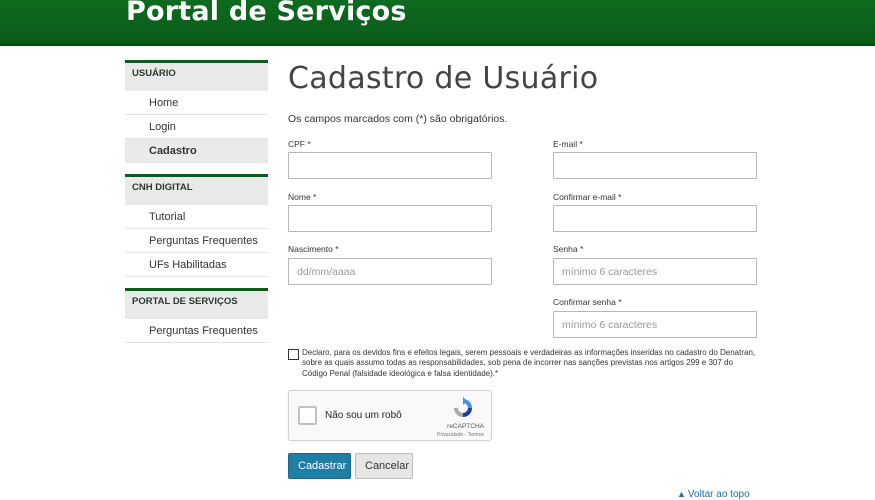 The width and height of the screenshot is (875, 500). What do you see at coordinates (196, 75) in the screenshot?
I see `sidebar-section-usuario: USUÁRIO` at bounding box center [196, 75].